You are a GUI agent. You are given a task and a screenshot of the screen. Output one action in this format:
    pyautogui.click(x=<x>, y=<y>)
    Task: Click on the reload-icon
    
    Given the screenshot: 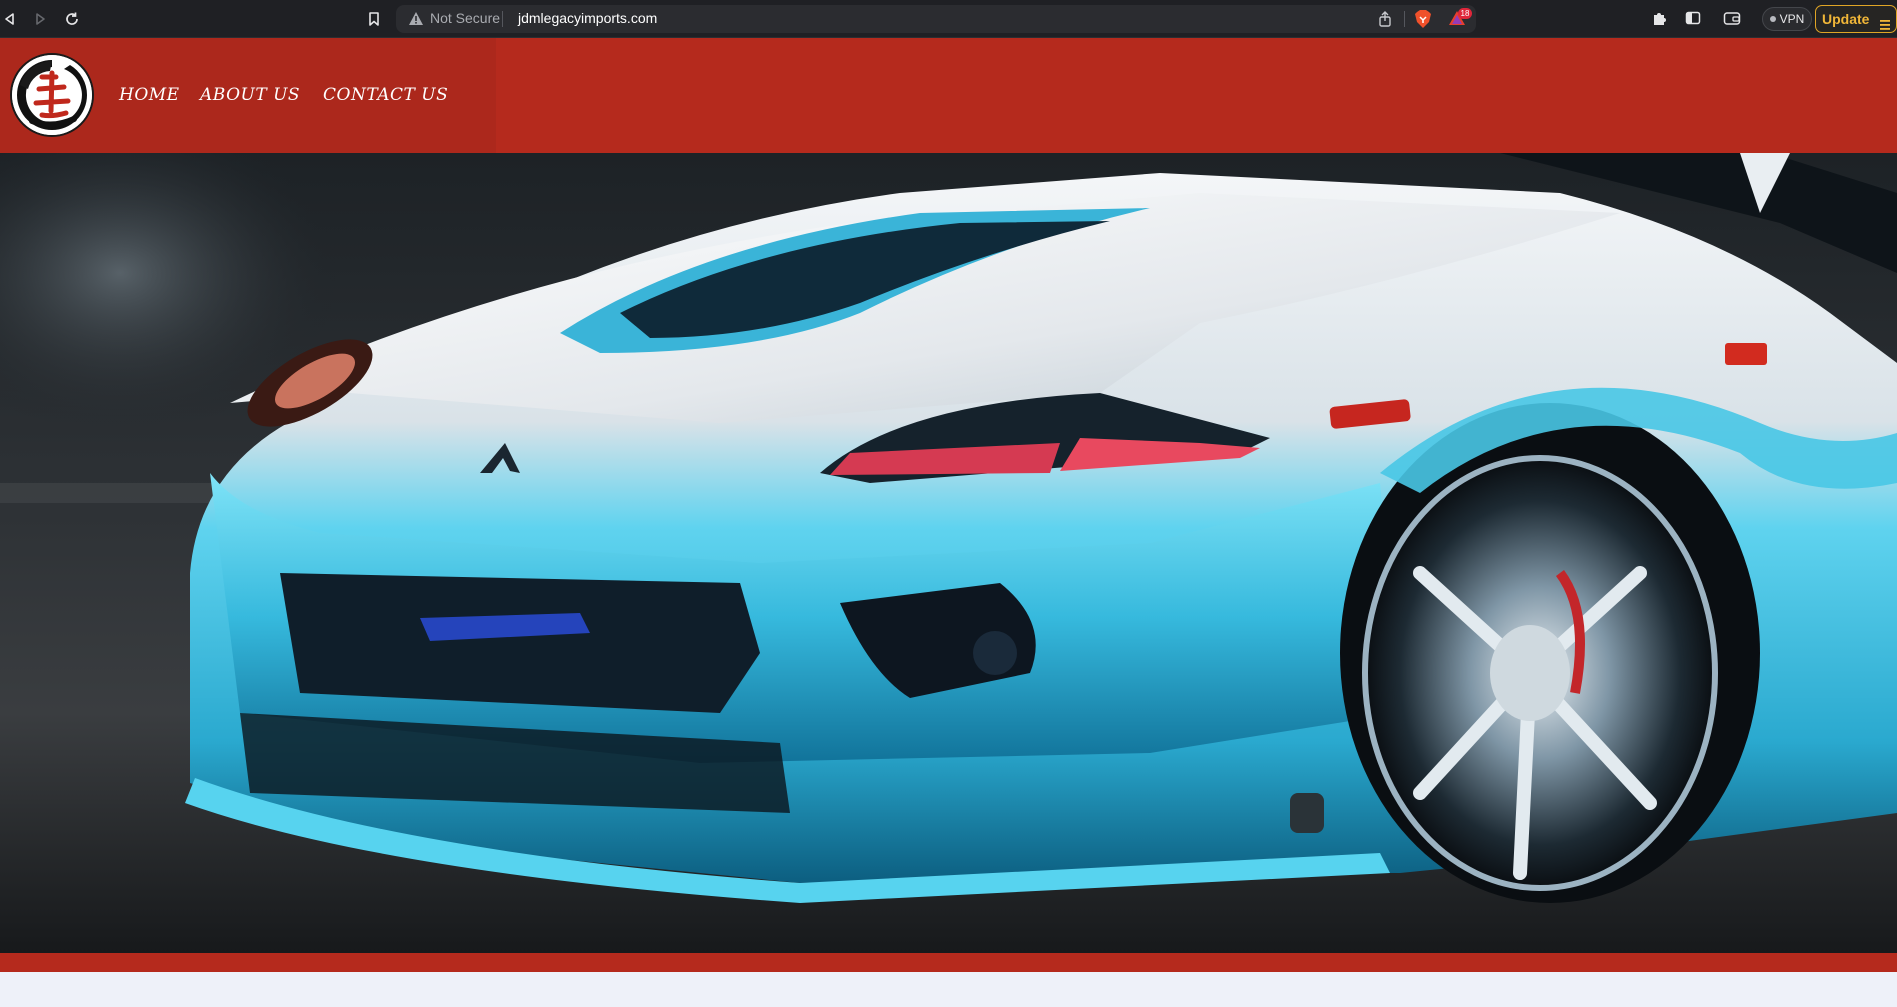 What is the action you would take?
    pyautogui.click(x=72, y=19)
    